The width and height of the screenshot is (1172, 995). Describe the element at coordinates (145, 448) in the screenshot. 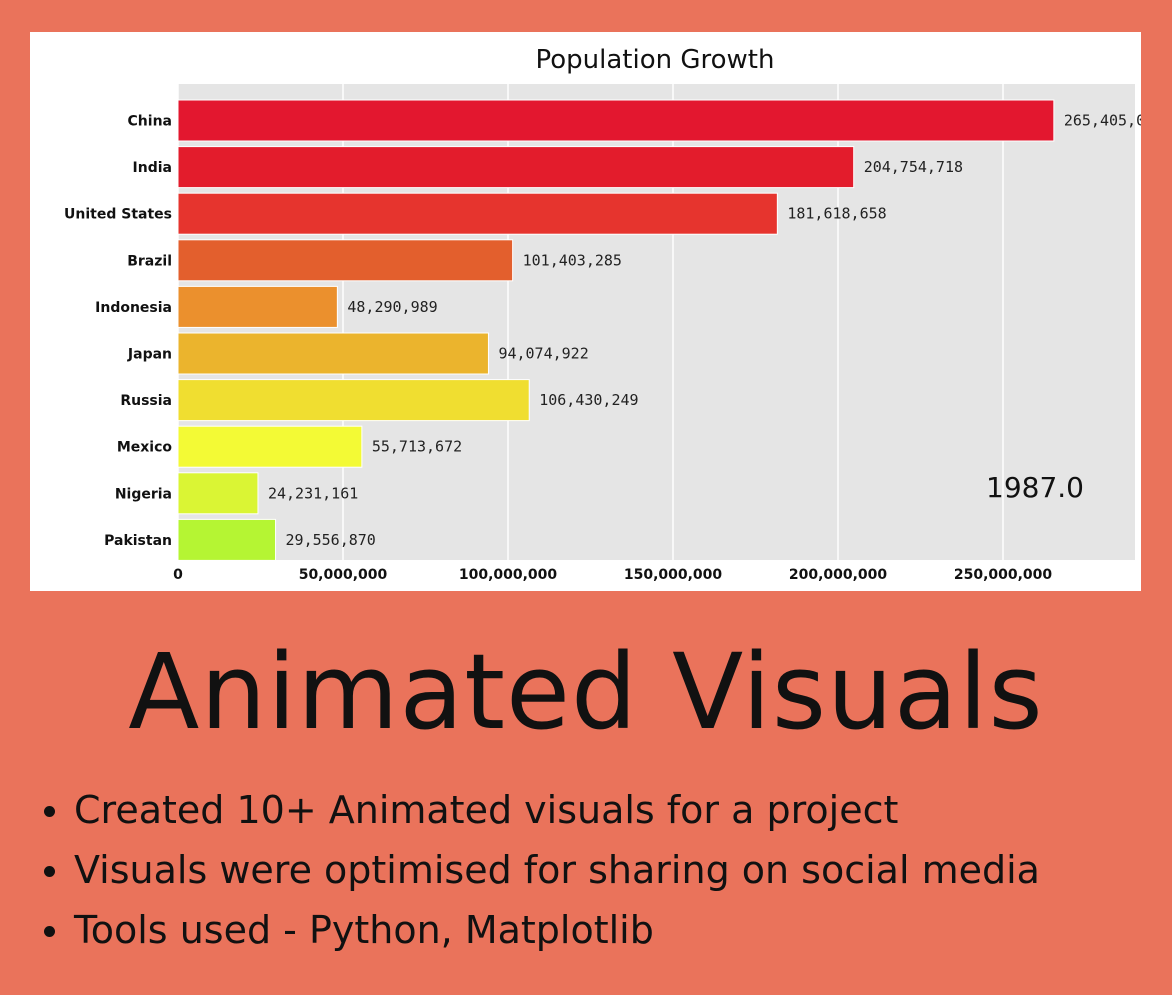

I see `category-label: Mexico` at that location.